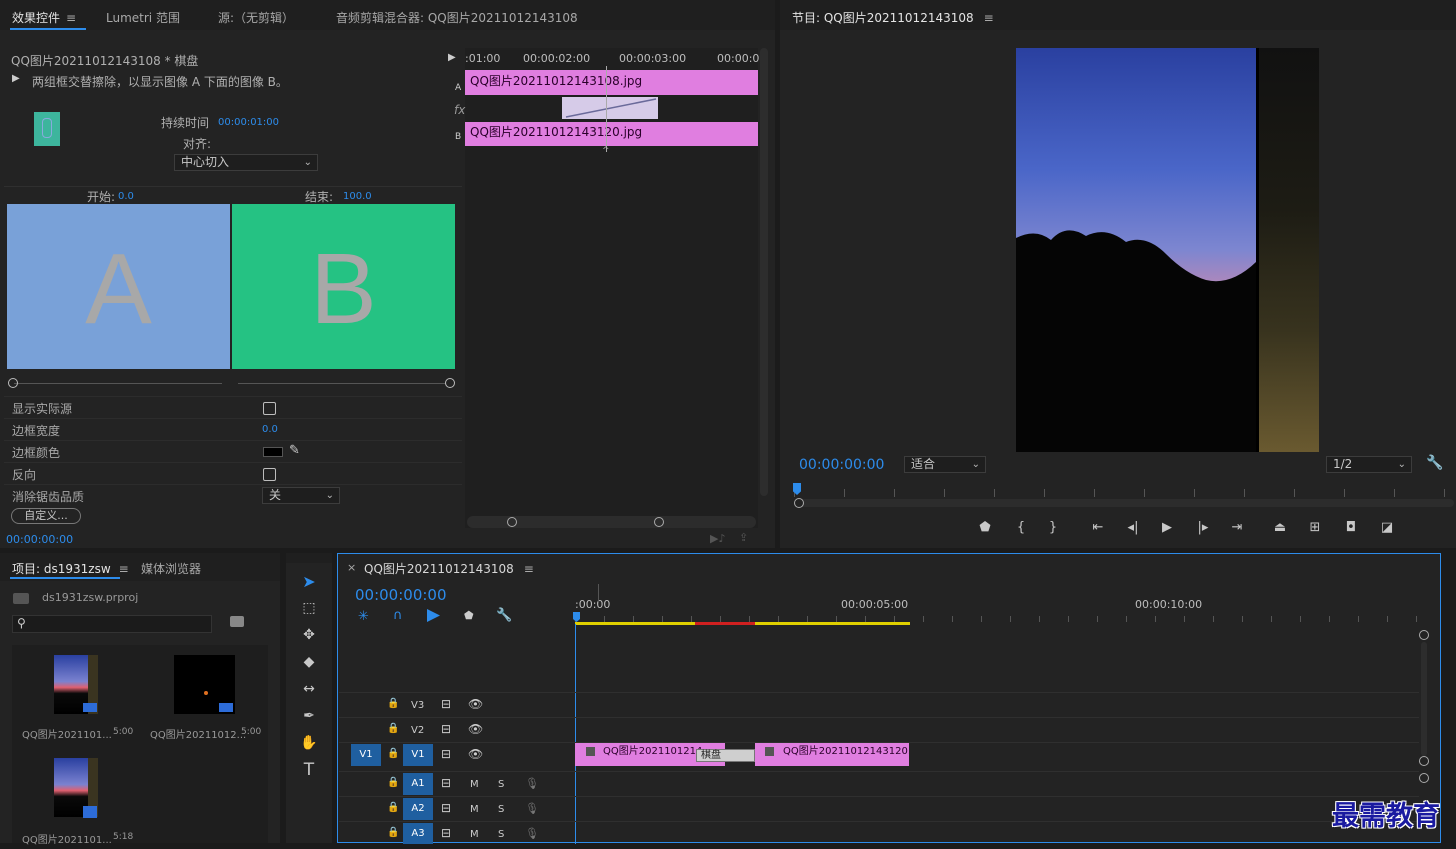  What do you see at coordinates (1123, 496) in the screenshot?
I see `program-ruler` at bounding box center [1123, 496].